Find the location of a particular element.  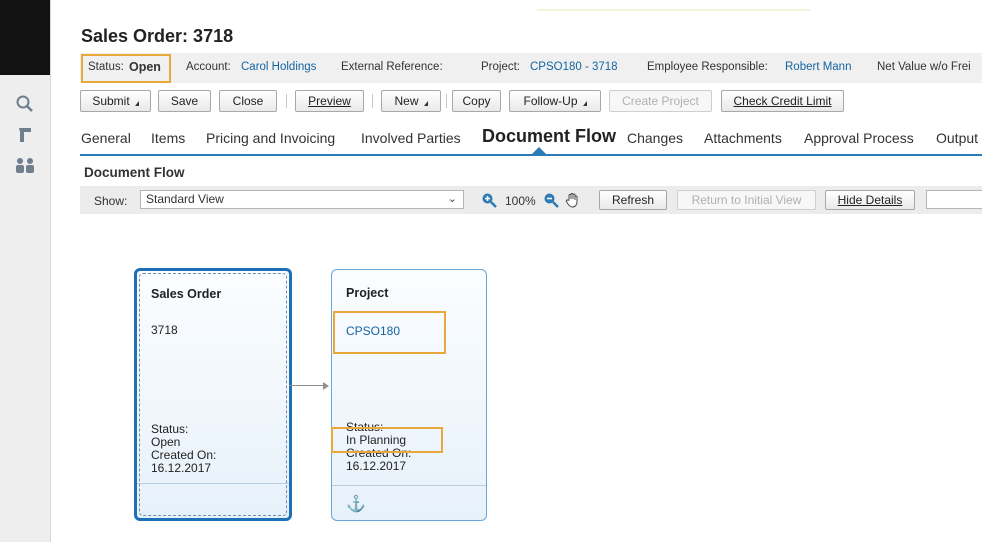

anchor-icon: ⚓ is located at coordinates (356, 504).